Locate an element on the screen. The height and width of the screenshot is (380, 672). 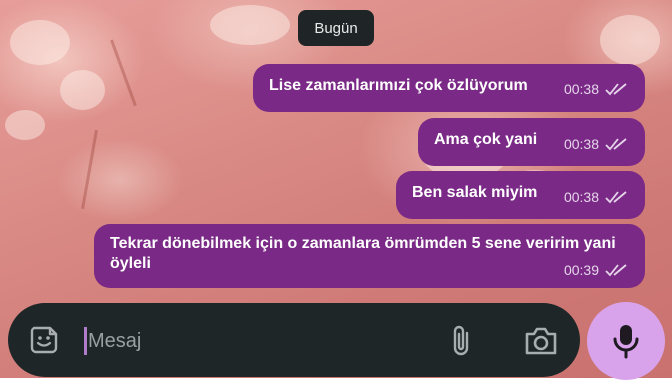
paperclip-icon is located at coordinates (461, 341).